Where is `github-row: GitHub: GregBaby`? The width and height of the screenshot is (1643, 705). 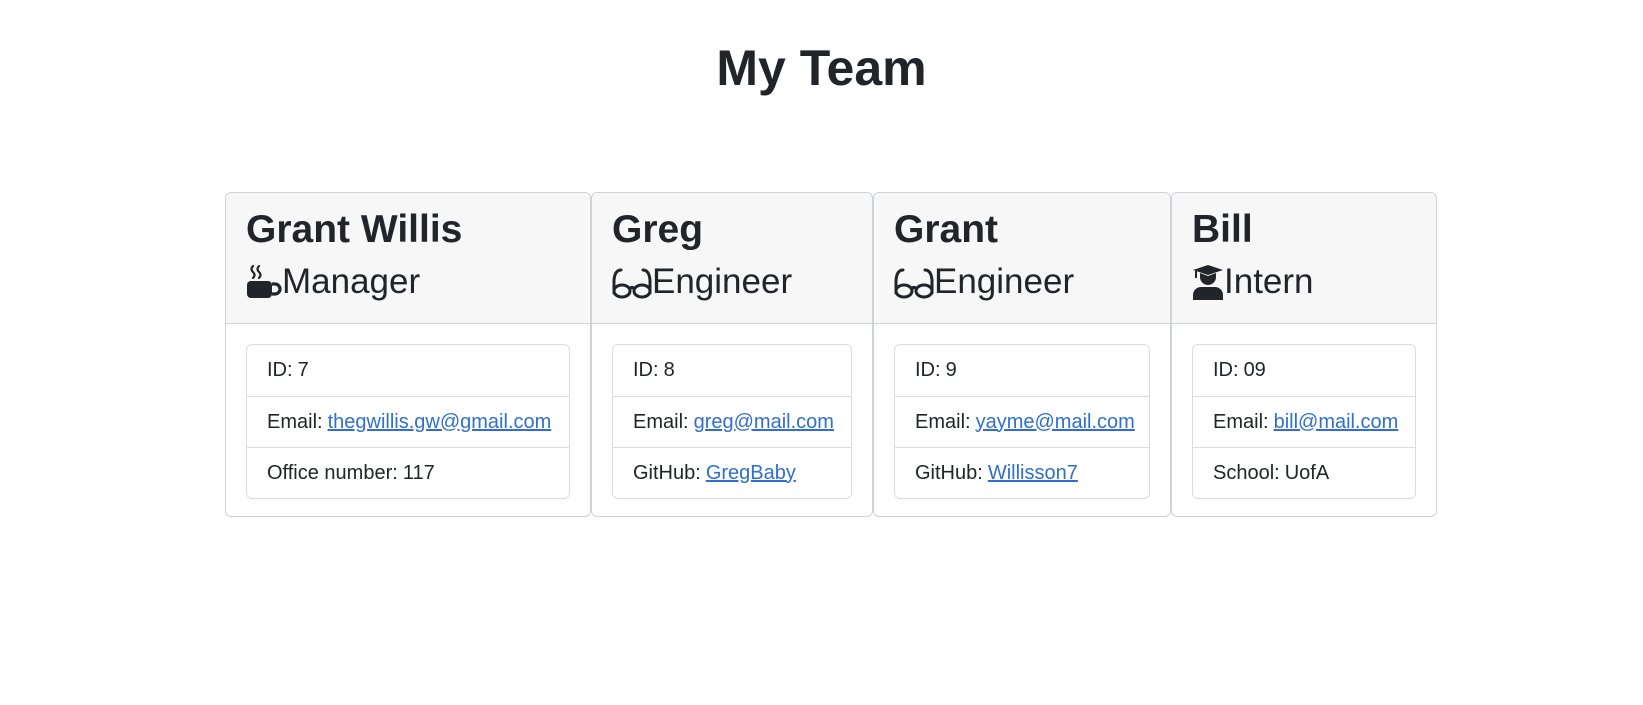
github-row: GitHub: GregBaby is located at coordinates (732, 472).